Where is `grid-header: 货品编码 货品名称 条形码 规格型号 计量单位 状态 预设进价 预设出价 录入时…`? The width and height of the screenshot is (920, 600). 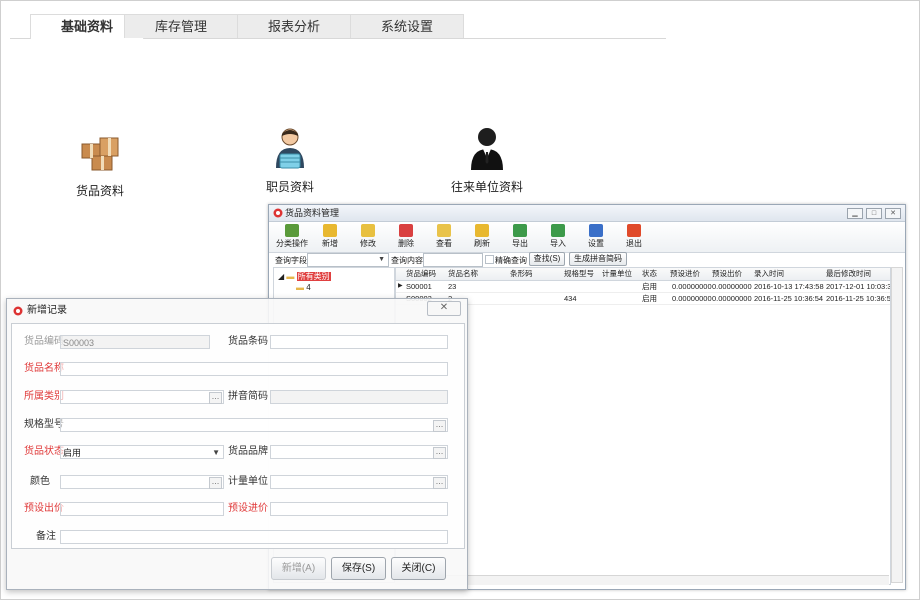 grid-header: 货品编码 货品名称 条形码 规格型号 计量单位 状态 预设进价 预设出价 录入时… is located at coordinates (643, 274).